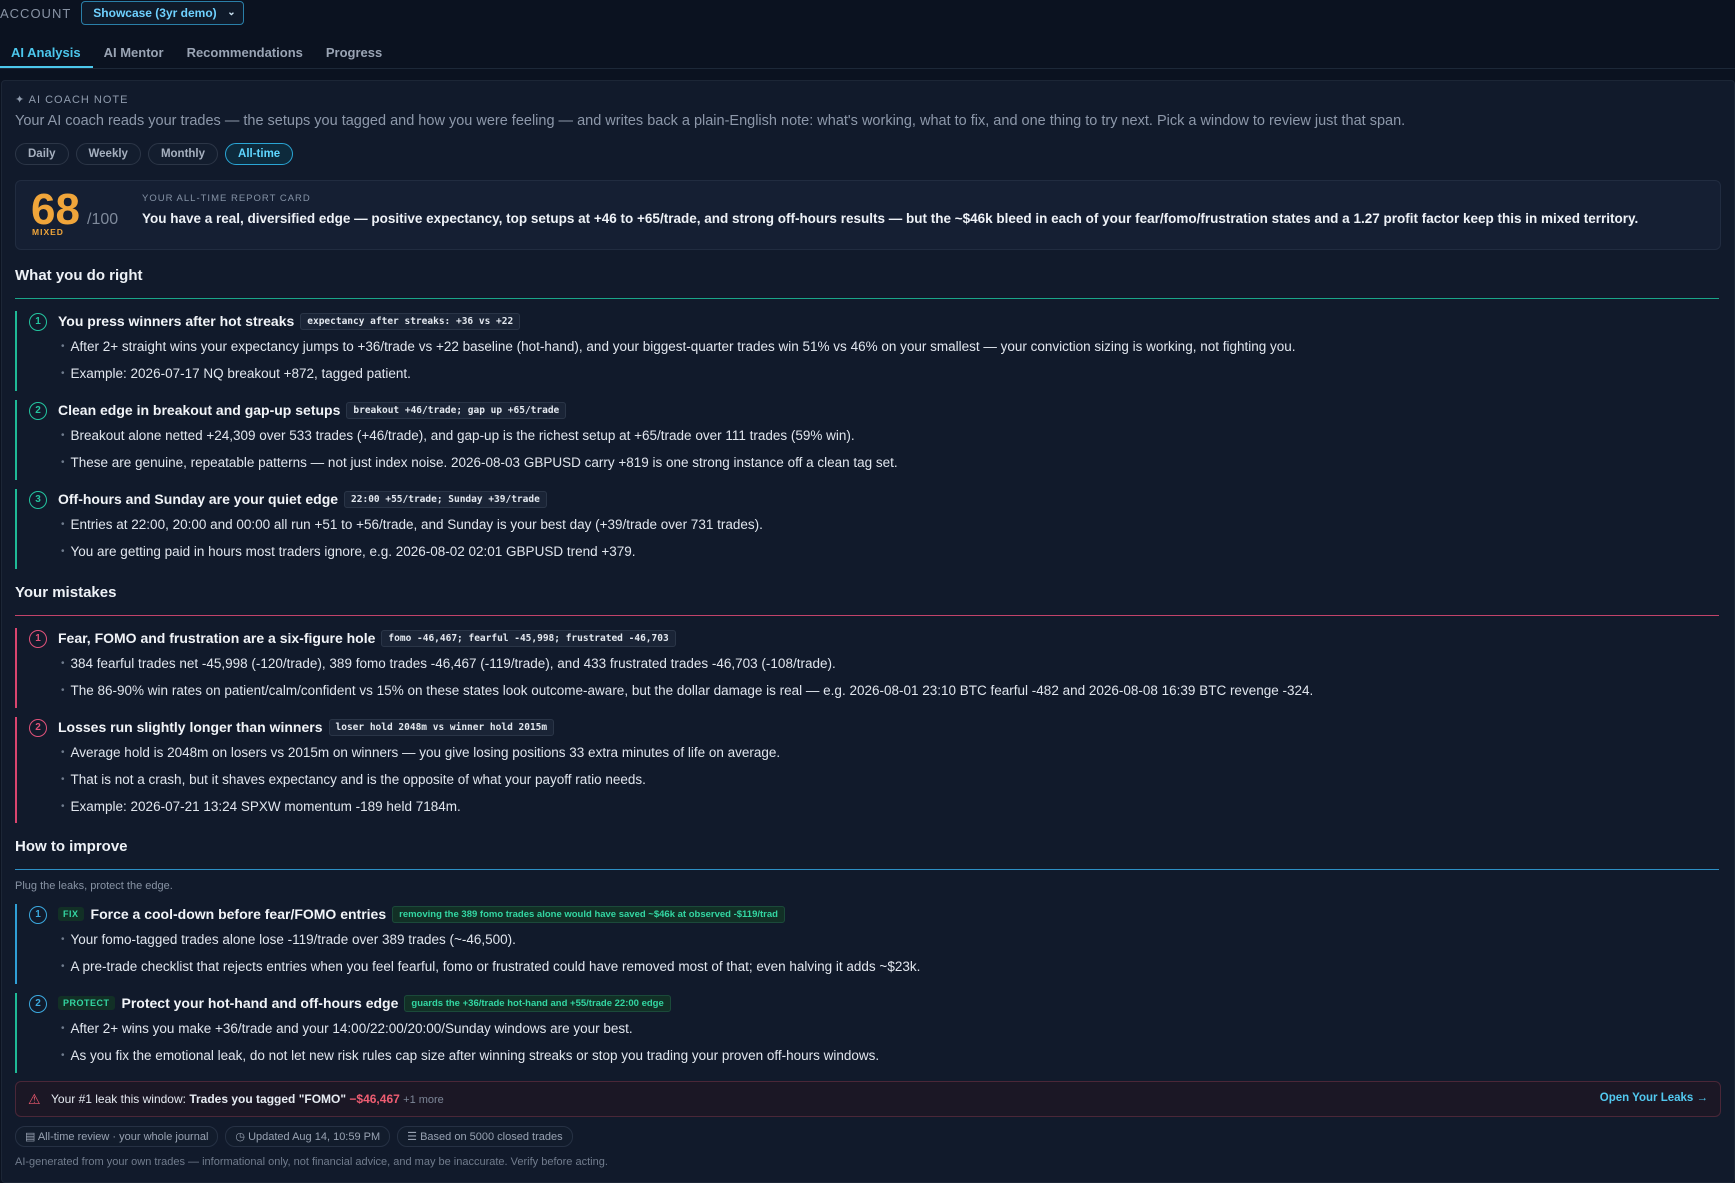 The width and height of the screenshot is (1735, 1183). What do you see at coordinates (268, 1099) in the screenshot?
I see `leak-name: Trades you tagged "FOMO"` at bounding box center [268, 1099].